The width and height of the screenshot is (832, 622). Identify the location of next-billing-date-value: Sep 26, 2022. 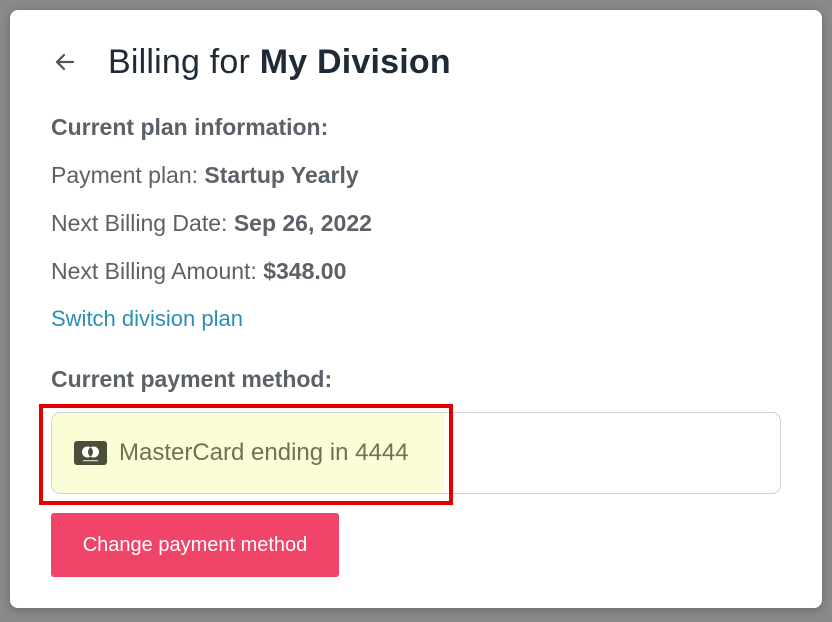
(302, 223).